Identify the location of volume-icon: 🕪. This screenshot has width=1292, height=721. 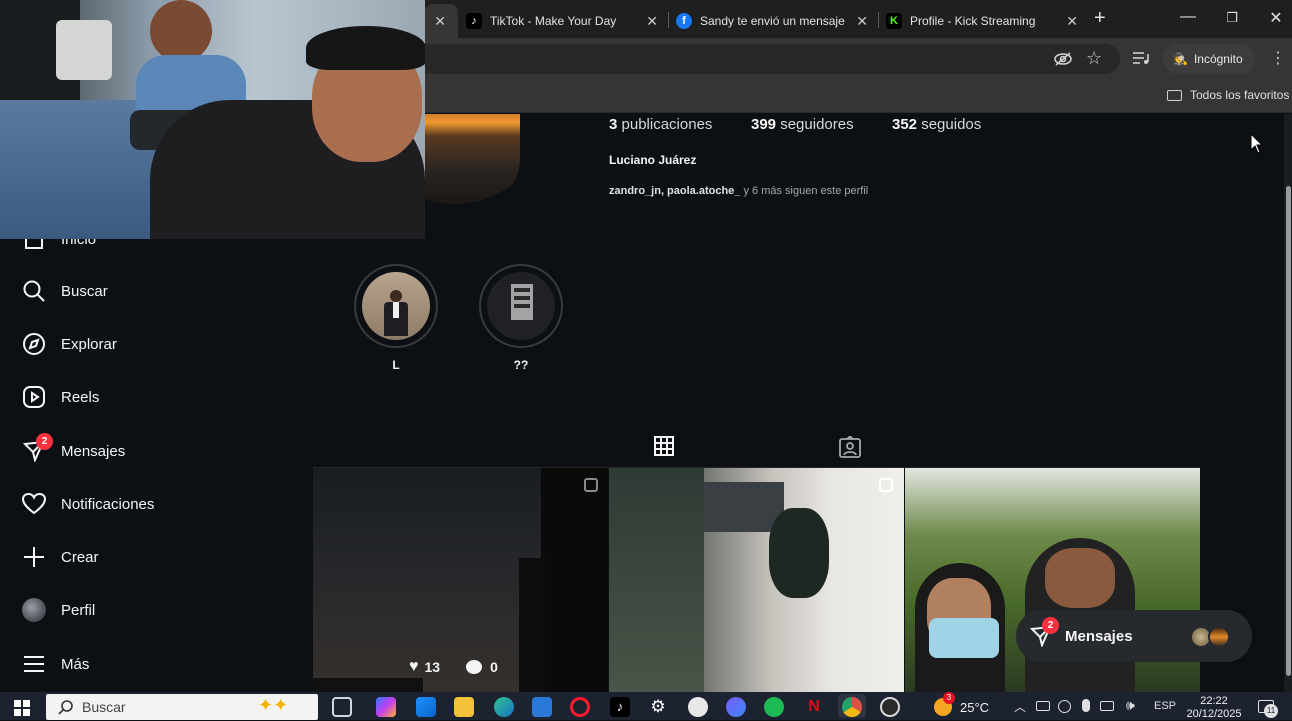
(1130, 705).